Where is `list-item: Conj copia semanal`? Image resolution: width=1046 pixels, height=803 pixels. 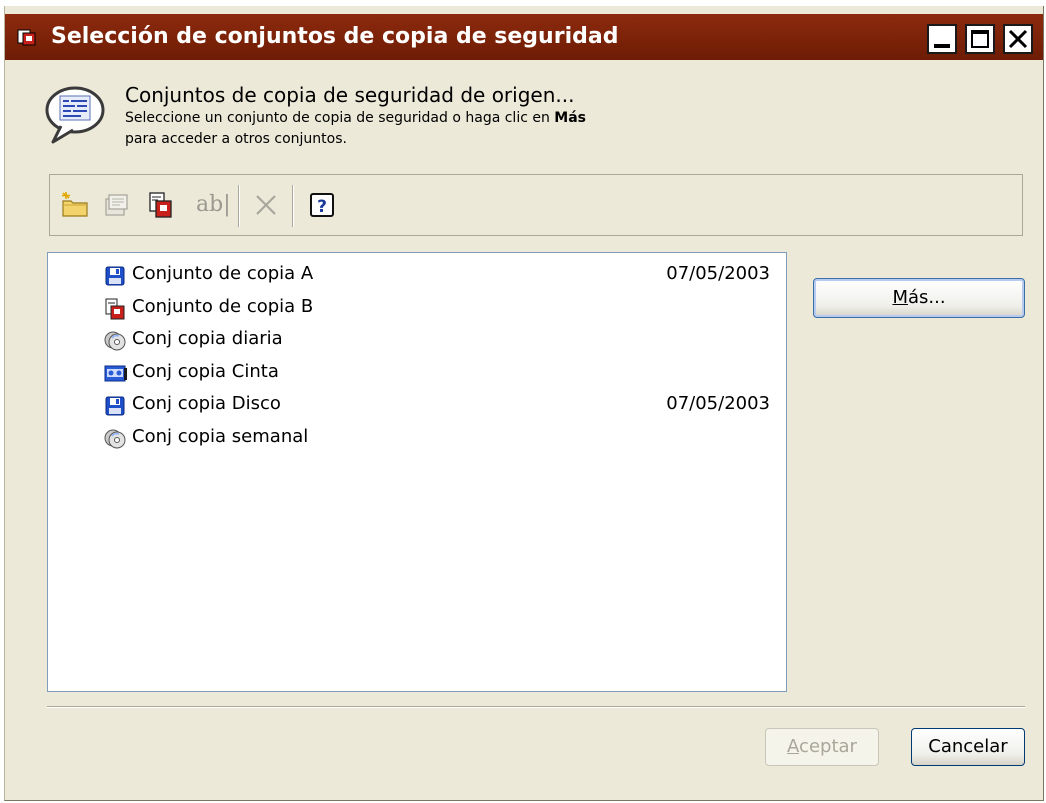
list-item: Conj copia semanal is located at coordinates (417, 438).